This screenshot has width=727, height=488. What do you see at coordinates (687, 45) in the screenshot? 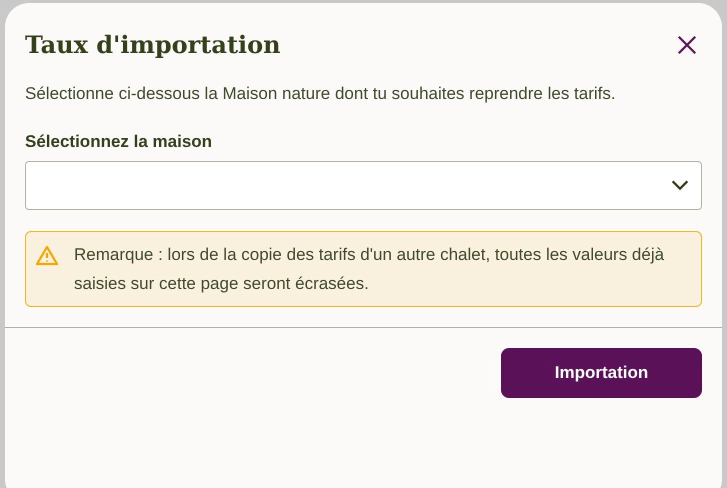
I see `close-icon` at bounding box center [687, 45].